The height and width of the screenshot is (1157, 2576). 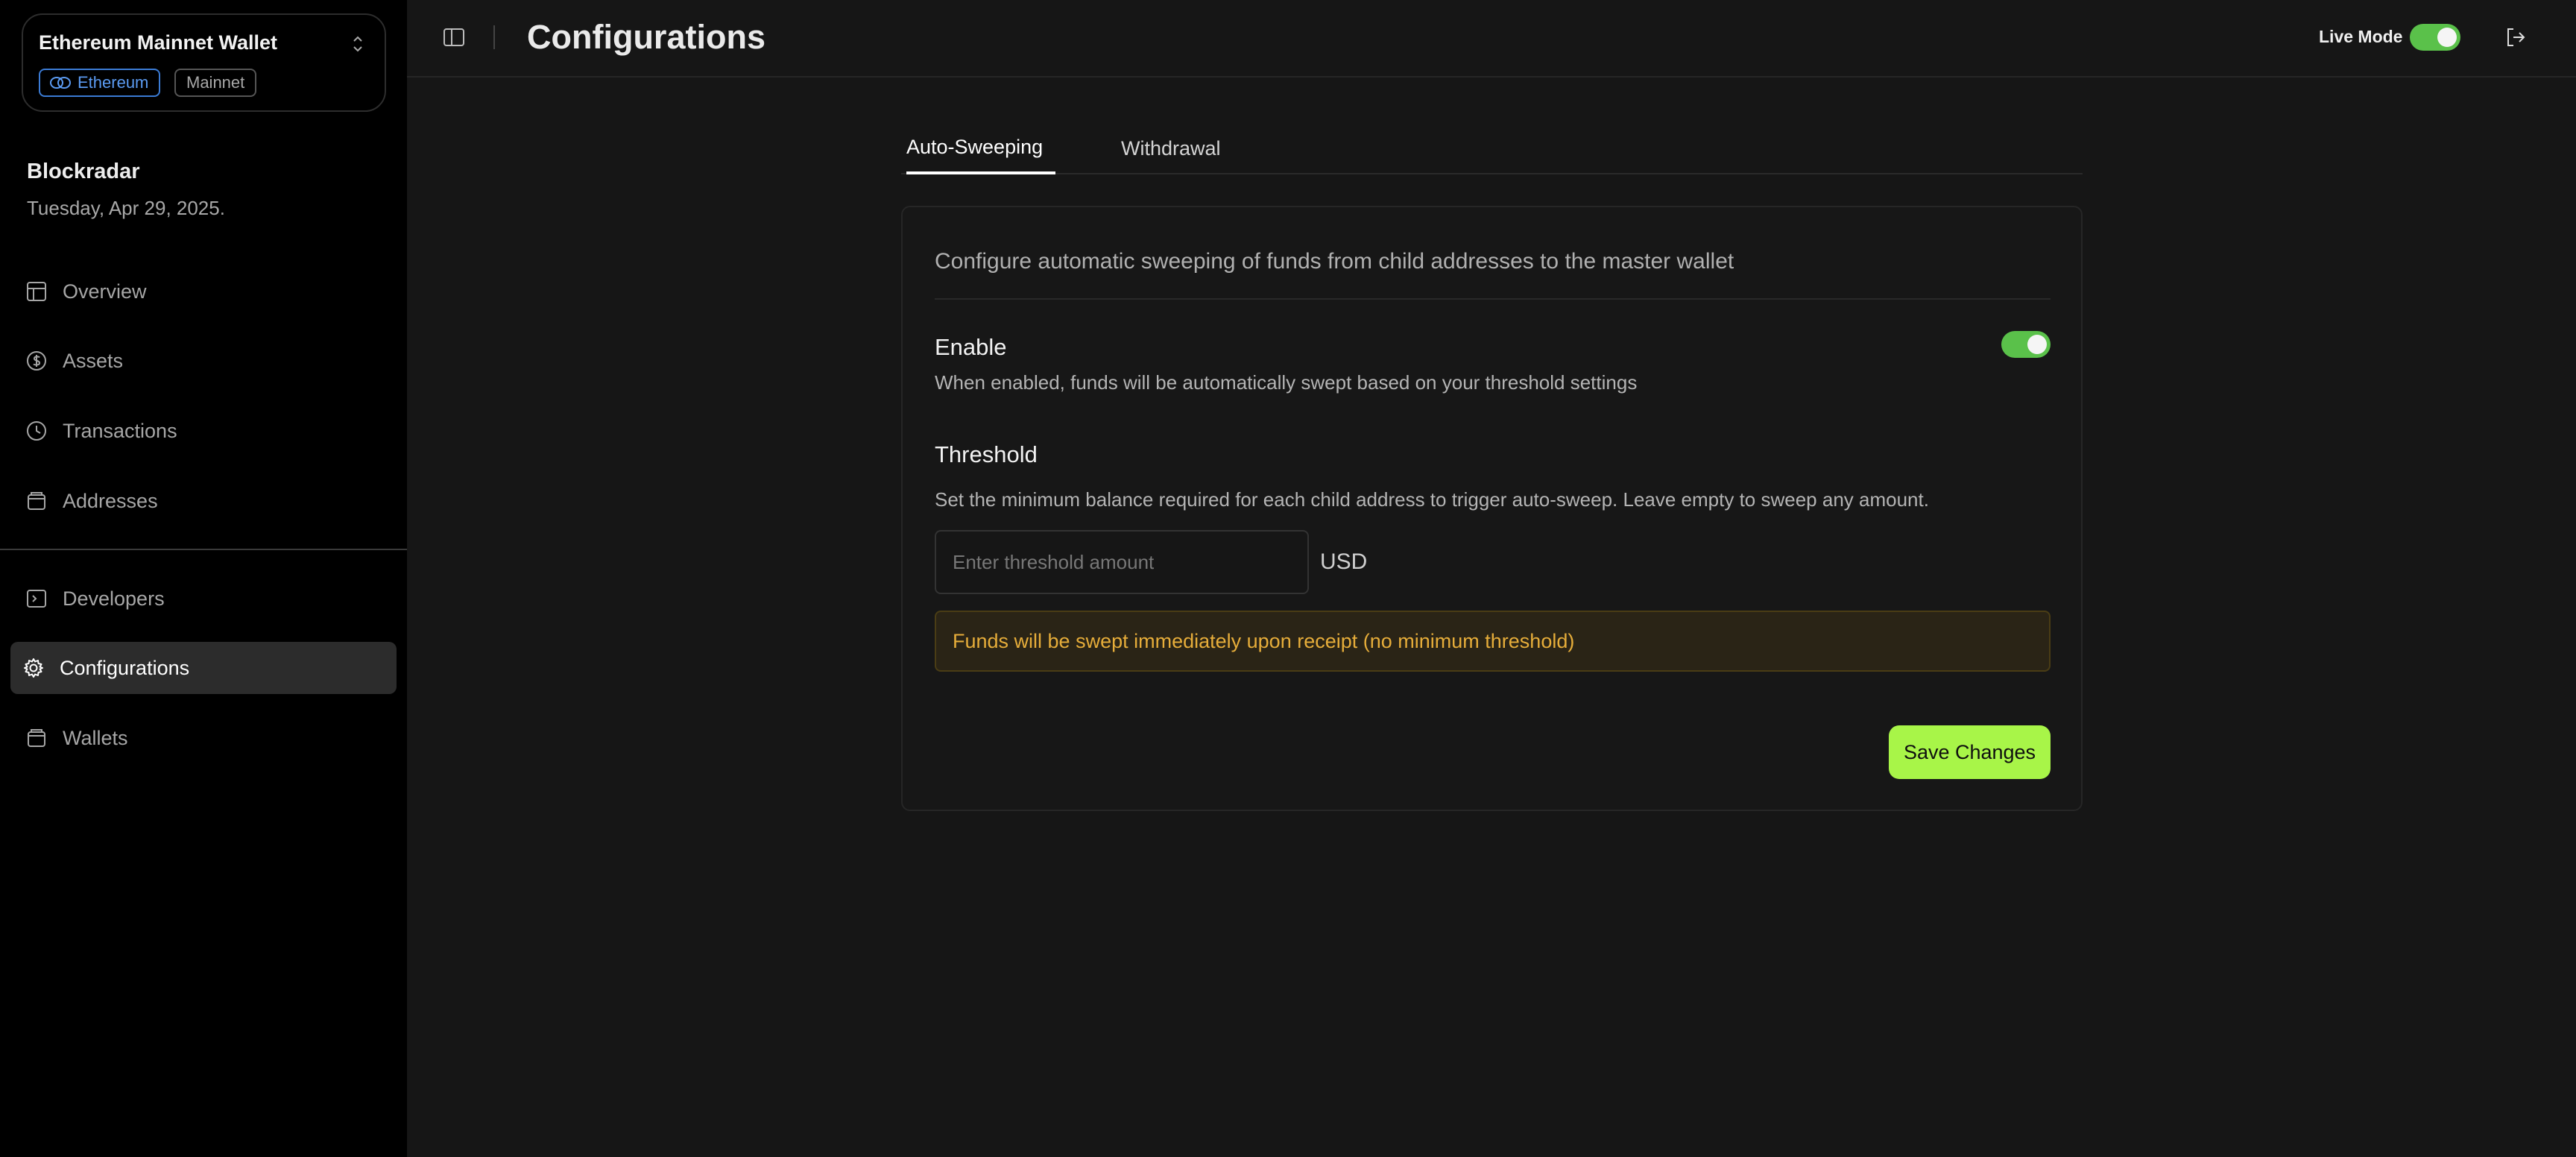 What do you see at coordinates (203, 501) in the screenshot?
I see `sidebar-item-addresses: Addresses` at bounding box center [203, 501].